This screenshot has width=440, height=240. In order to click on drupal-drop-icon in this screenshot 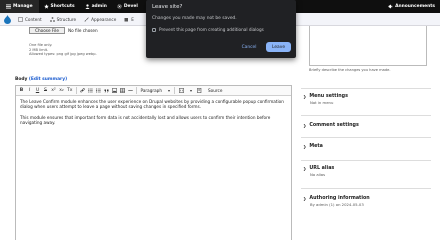, I will do `click(7, 19)`.